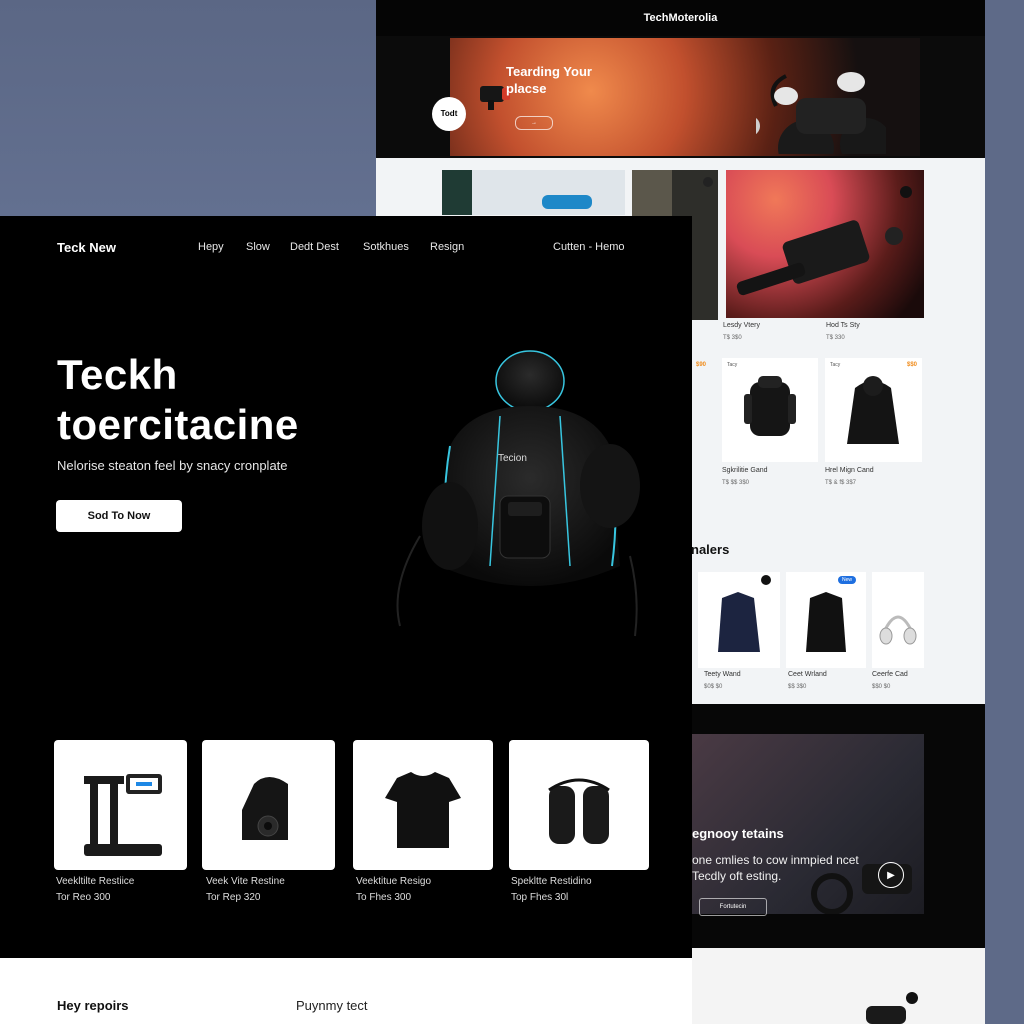 Image resolution: width=1024 pixels, height=1024 pixels. Describe the element at coordinates (117, 374) in the screenshot. I see `hero-title-line: Teckh` at that location.